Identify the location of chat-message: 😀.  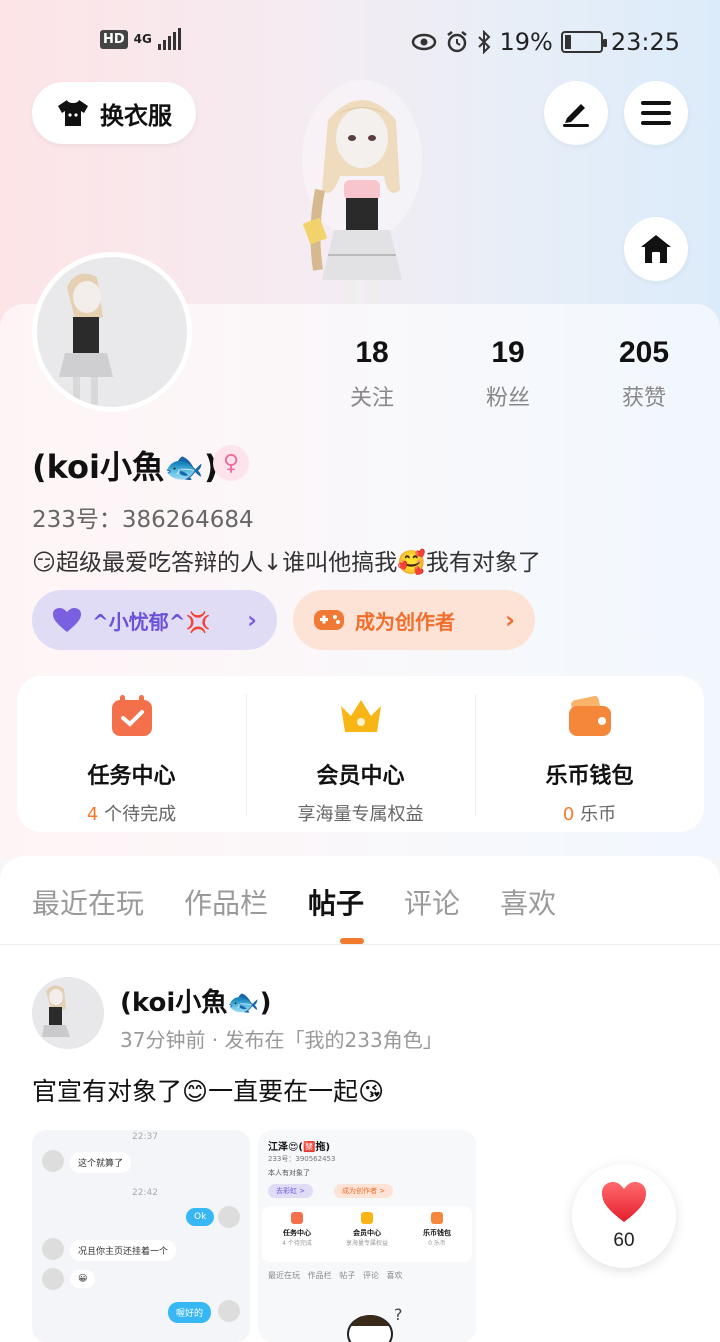
(83, 1279).